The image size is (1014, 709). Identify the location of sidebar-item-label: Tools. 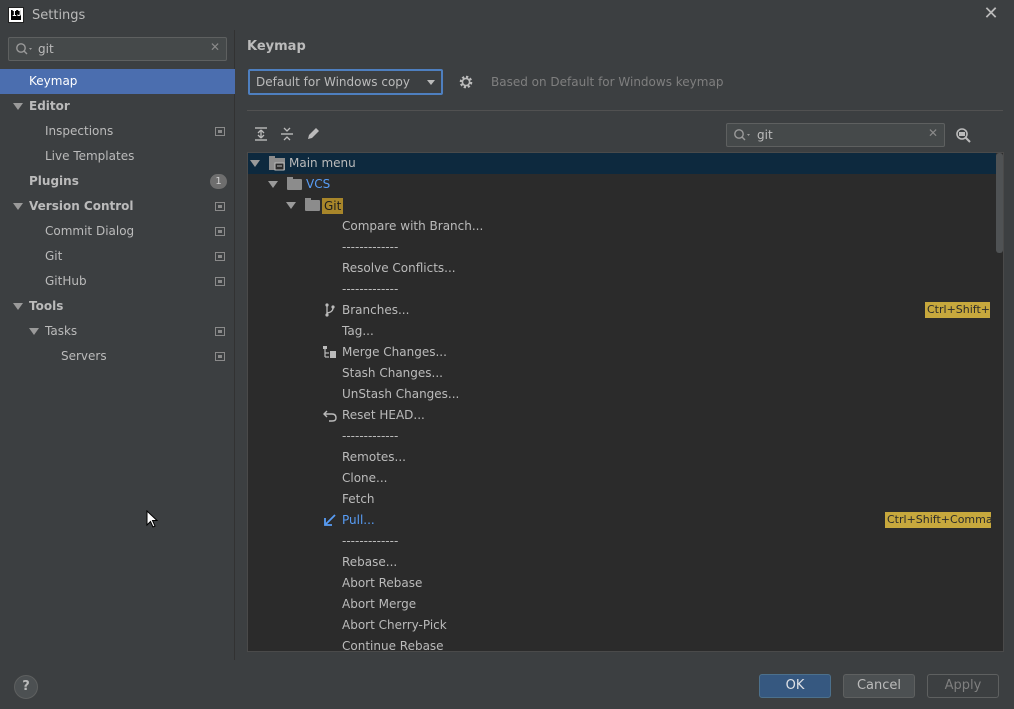
(46, 306).